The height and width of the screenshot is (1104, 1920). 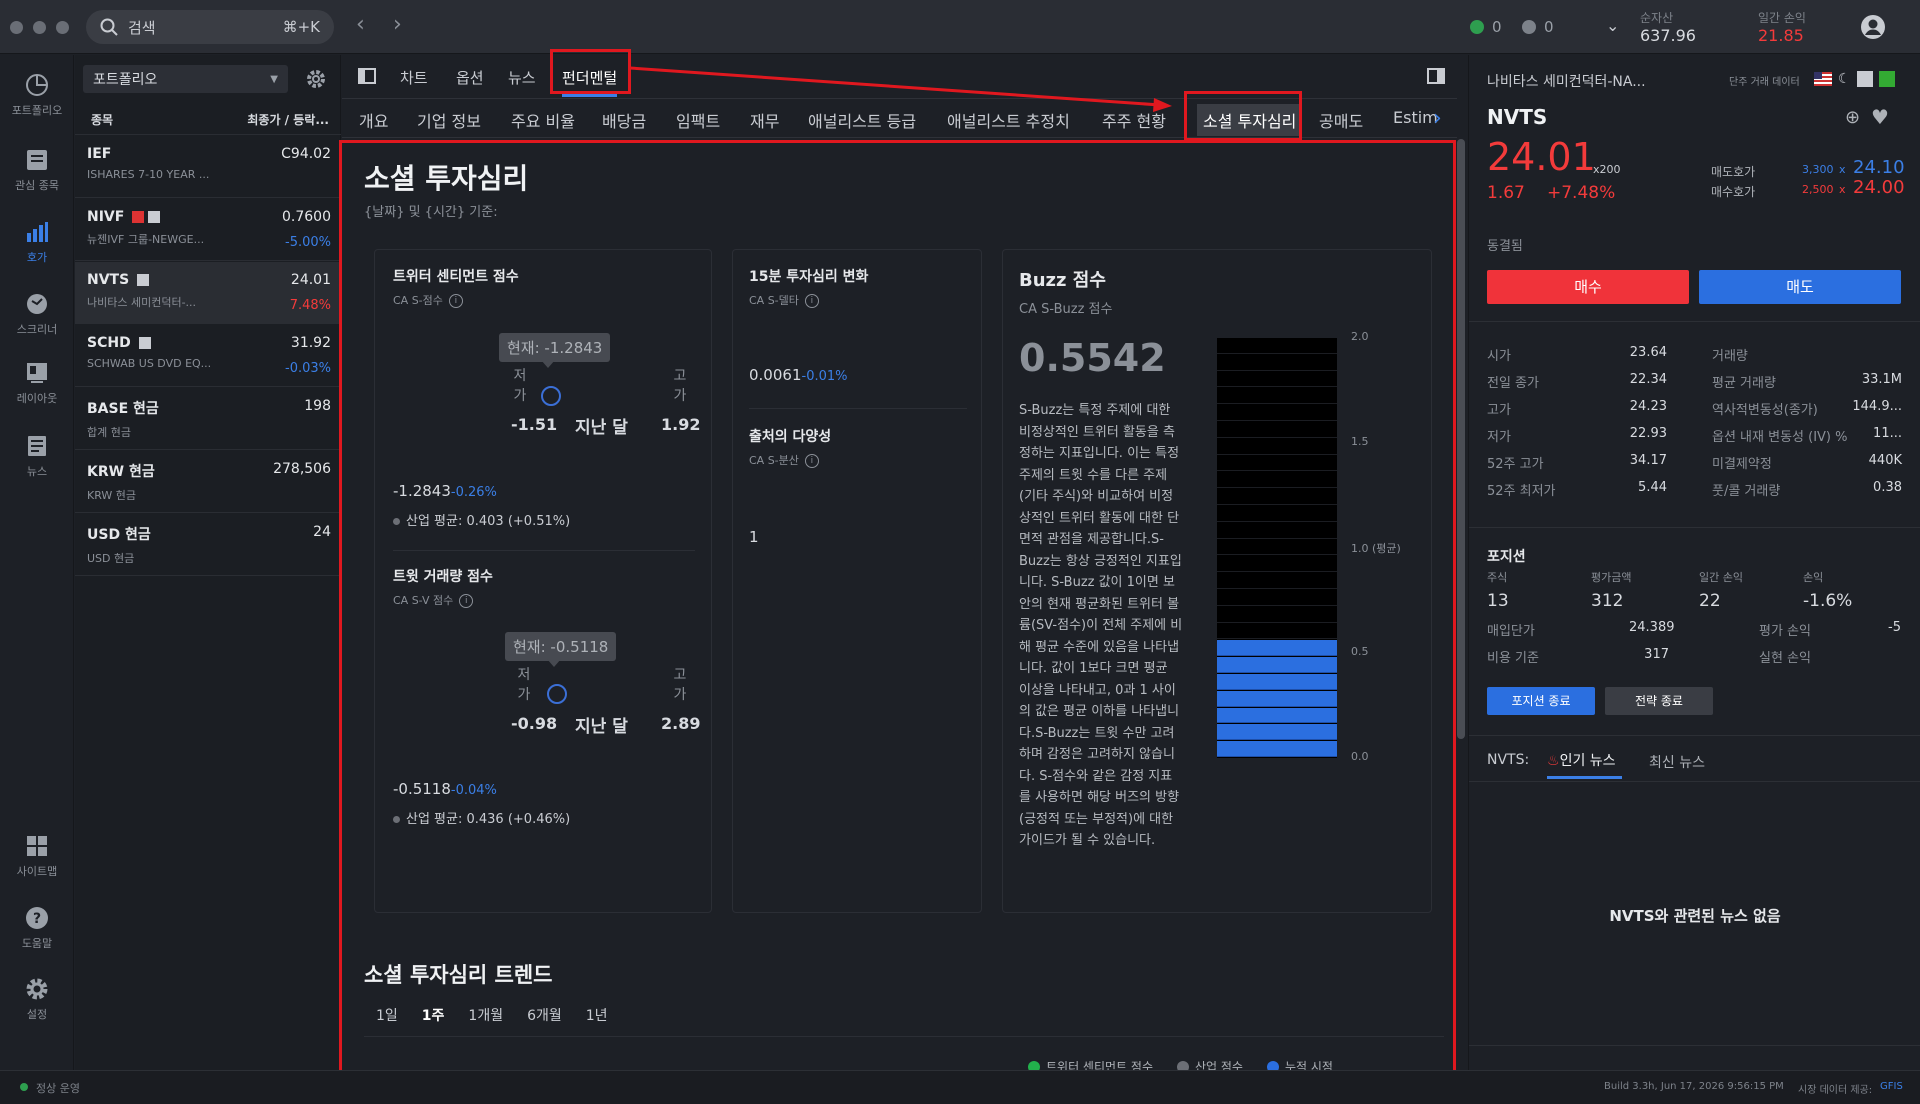 I want to click on panel-toggle-icon, so click(x=367, y=76).